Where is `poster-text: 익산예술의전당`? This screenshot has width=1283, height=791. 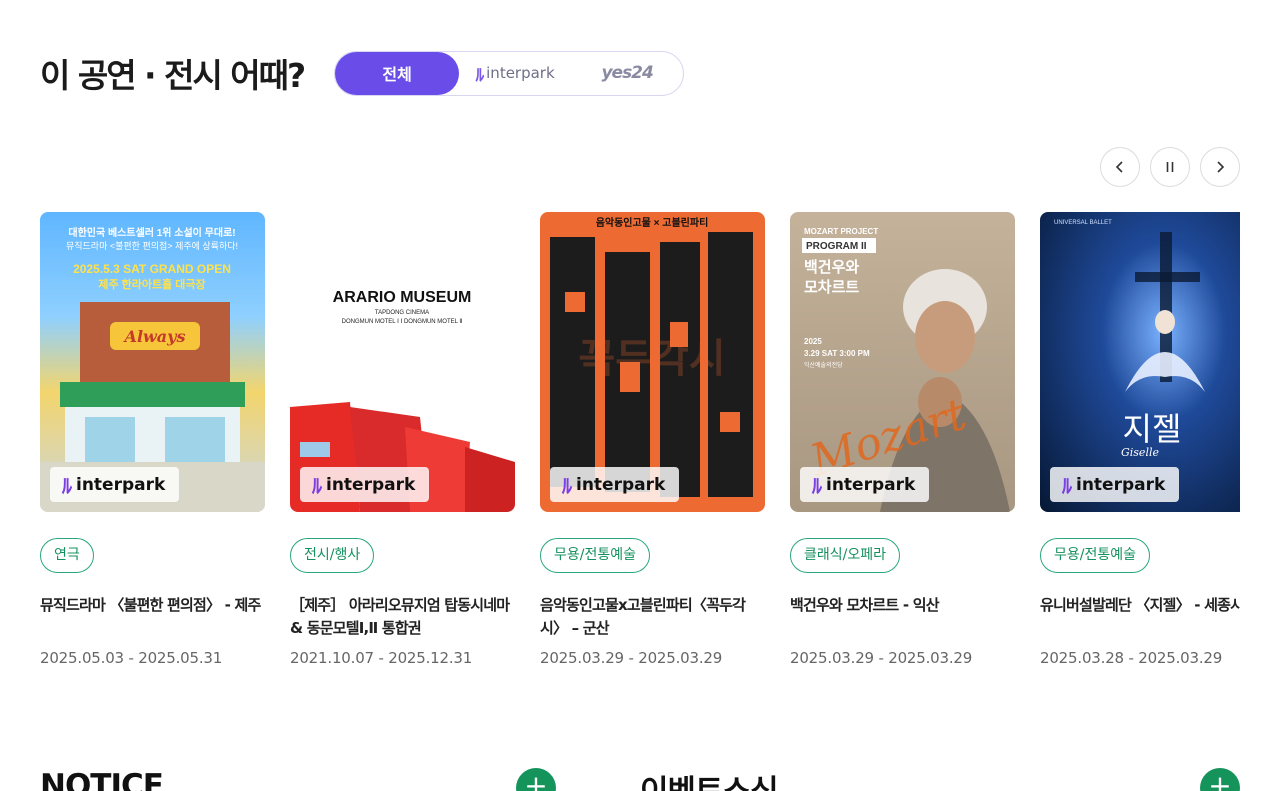 poster-text: 익산예술의전당 is located at coordinates (823, 365).